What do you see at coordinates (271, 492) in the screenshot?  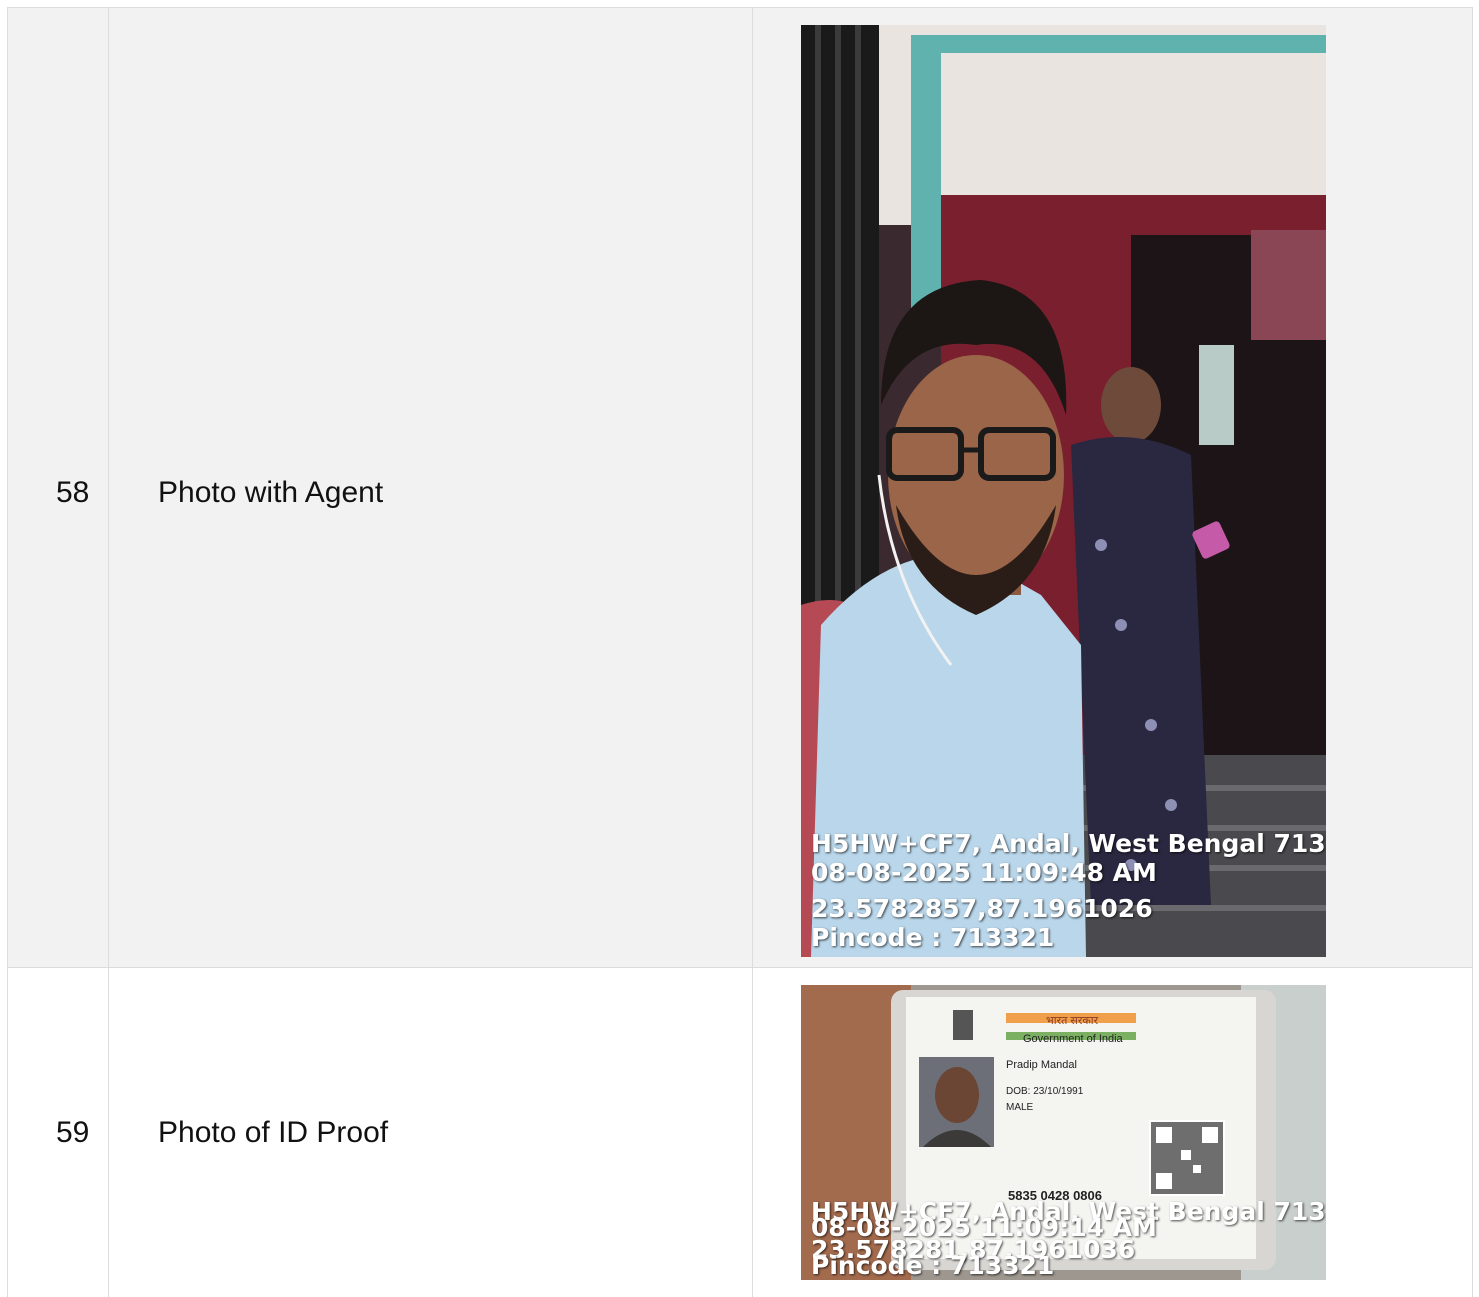 I see `row-label: Photo with Agent` at bounding box center [271, 492].